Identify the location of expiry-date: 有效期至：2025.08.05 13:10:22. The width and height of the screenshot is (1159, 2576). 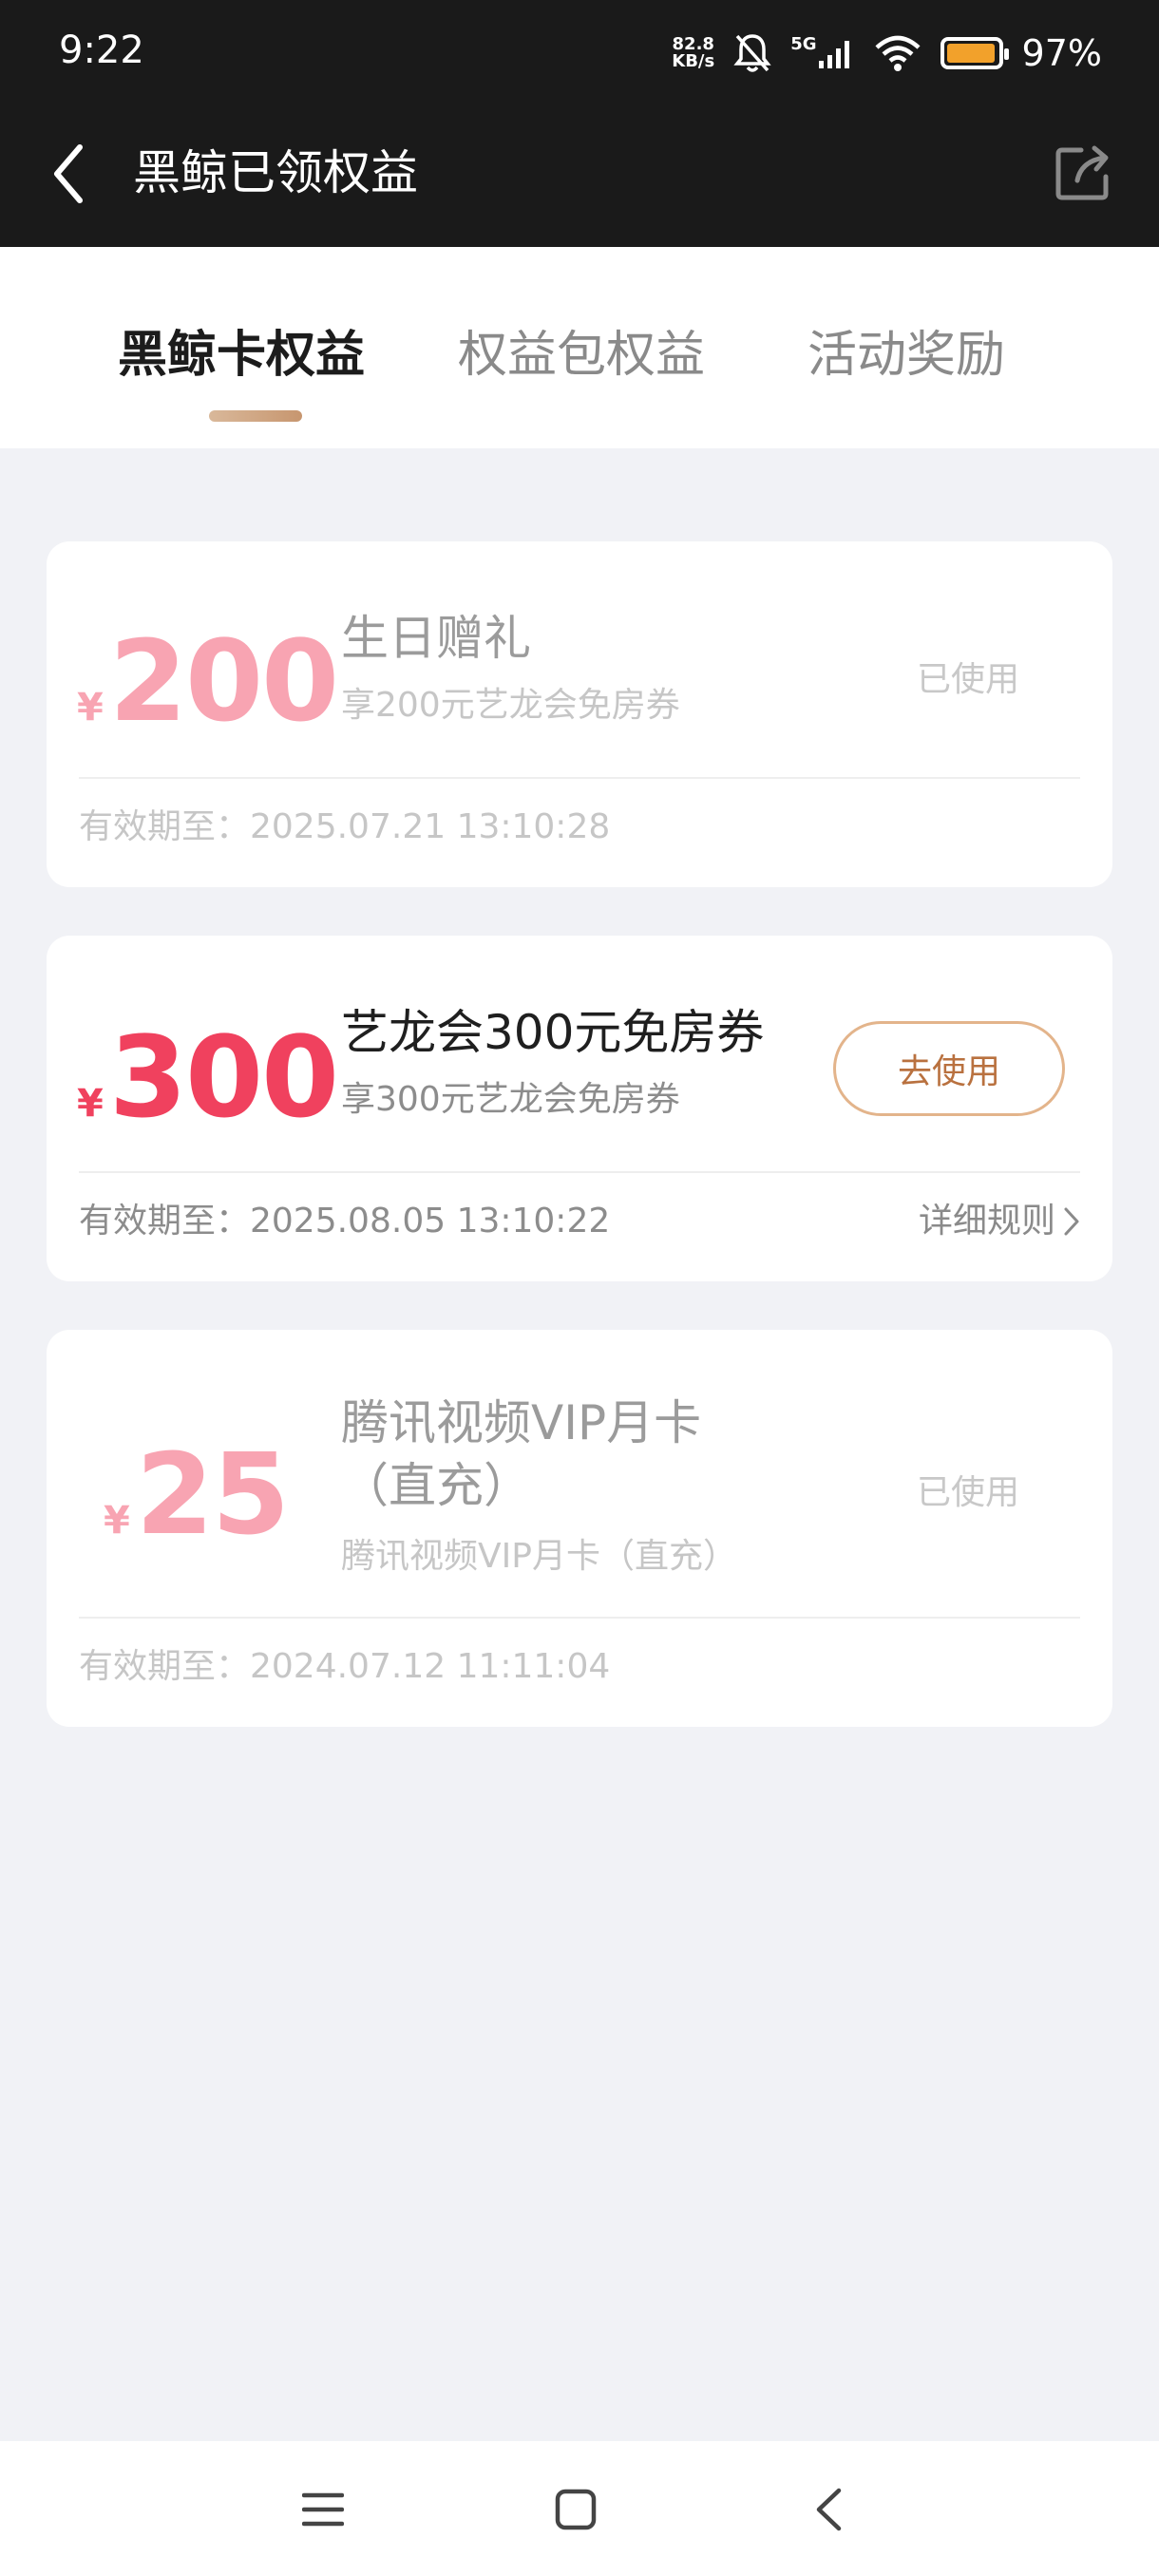
(345, 1221).